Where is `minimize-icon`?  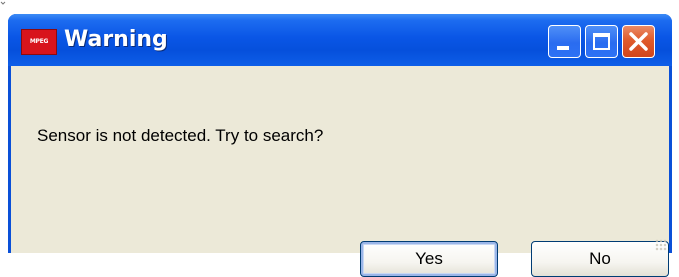 minimize-icon is located at coordinates (563, 48).